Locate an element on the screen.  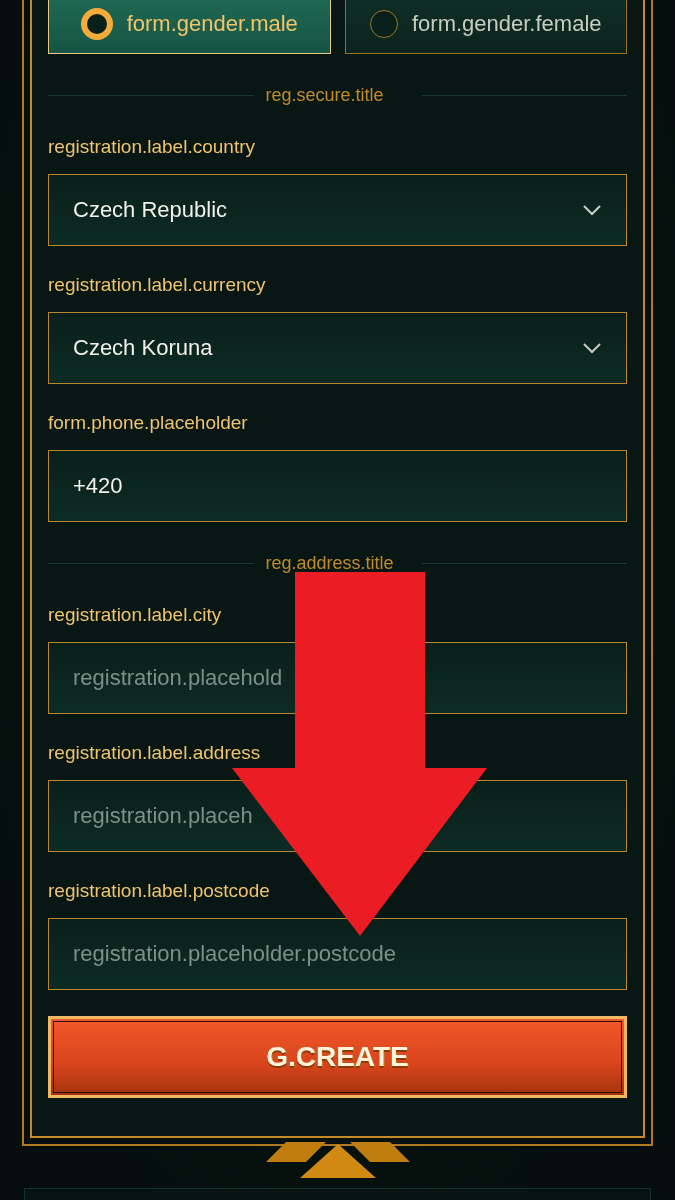
input-field: +420 is located at coordinates (337, 486).